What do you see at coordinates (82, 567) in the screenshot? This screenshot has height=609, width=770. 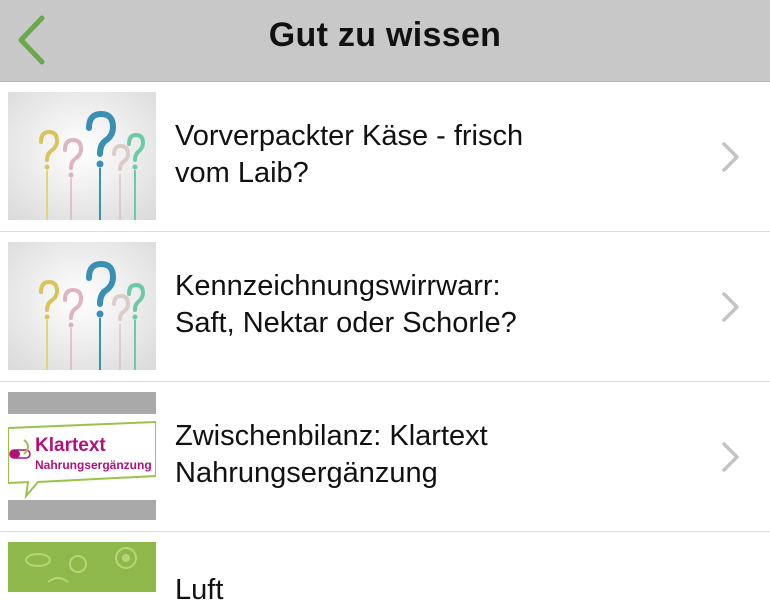 I see `green-food-thumbnail` at bounding box center [82, 567].